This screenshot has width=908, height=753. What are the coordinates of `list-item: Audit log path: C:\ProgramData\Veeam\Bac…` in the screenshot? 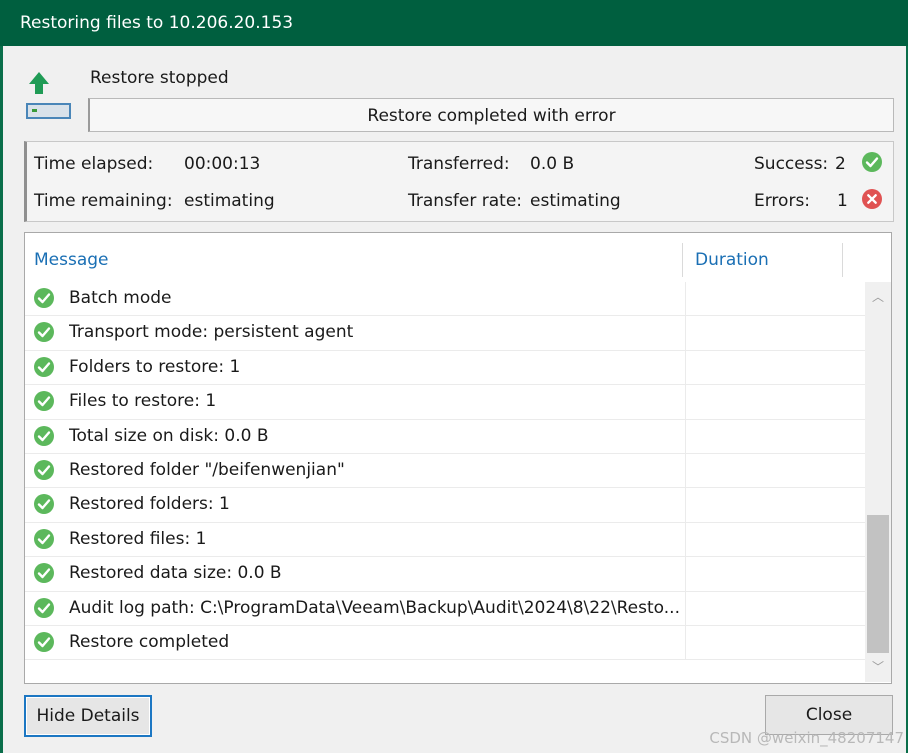 It's located at (445, 608).